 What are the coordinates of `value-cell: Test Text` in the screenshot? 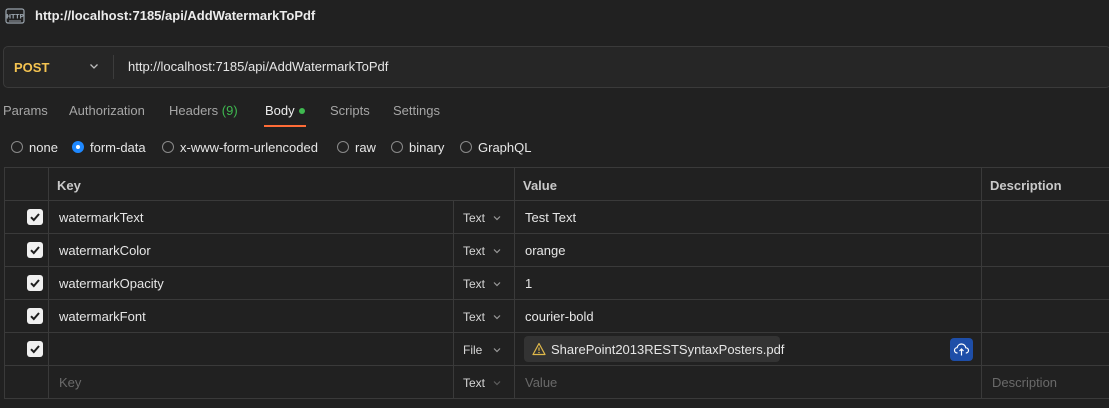 It's located at (748, 217).